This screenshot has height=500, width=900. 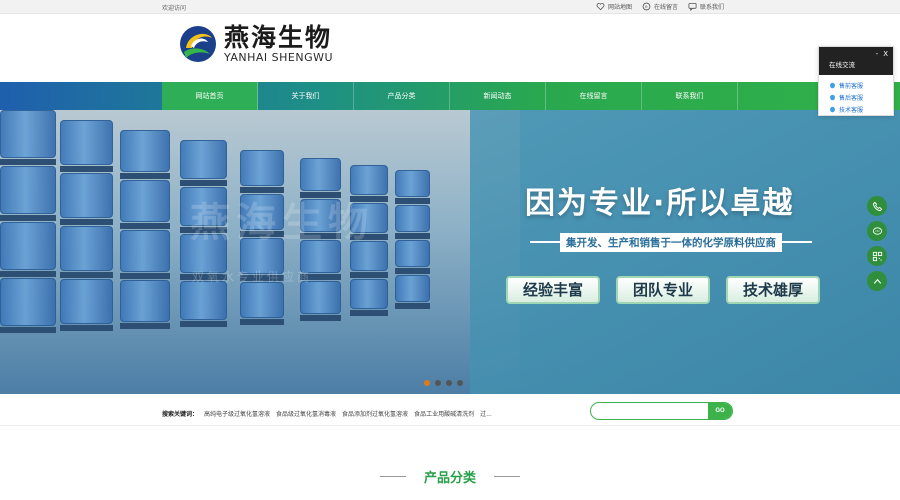 I want to click on keyword-link: 食品添加剂过氧化氢溶液, so click(x=375, y=413).